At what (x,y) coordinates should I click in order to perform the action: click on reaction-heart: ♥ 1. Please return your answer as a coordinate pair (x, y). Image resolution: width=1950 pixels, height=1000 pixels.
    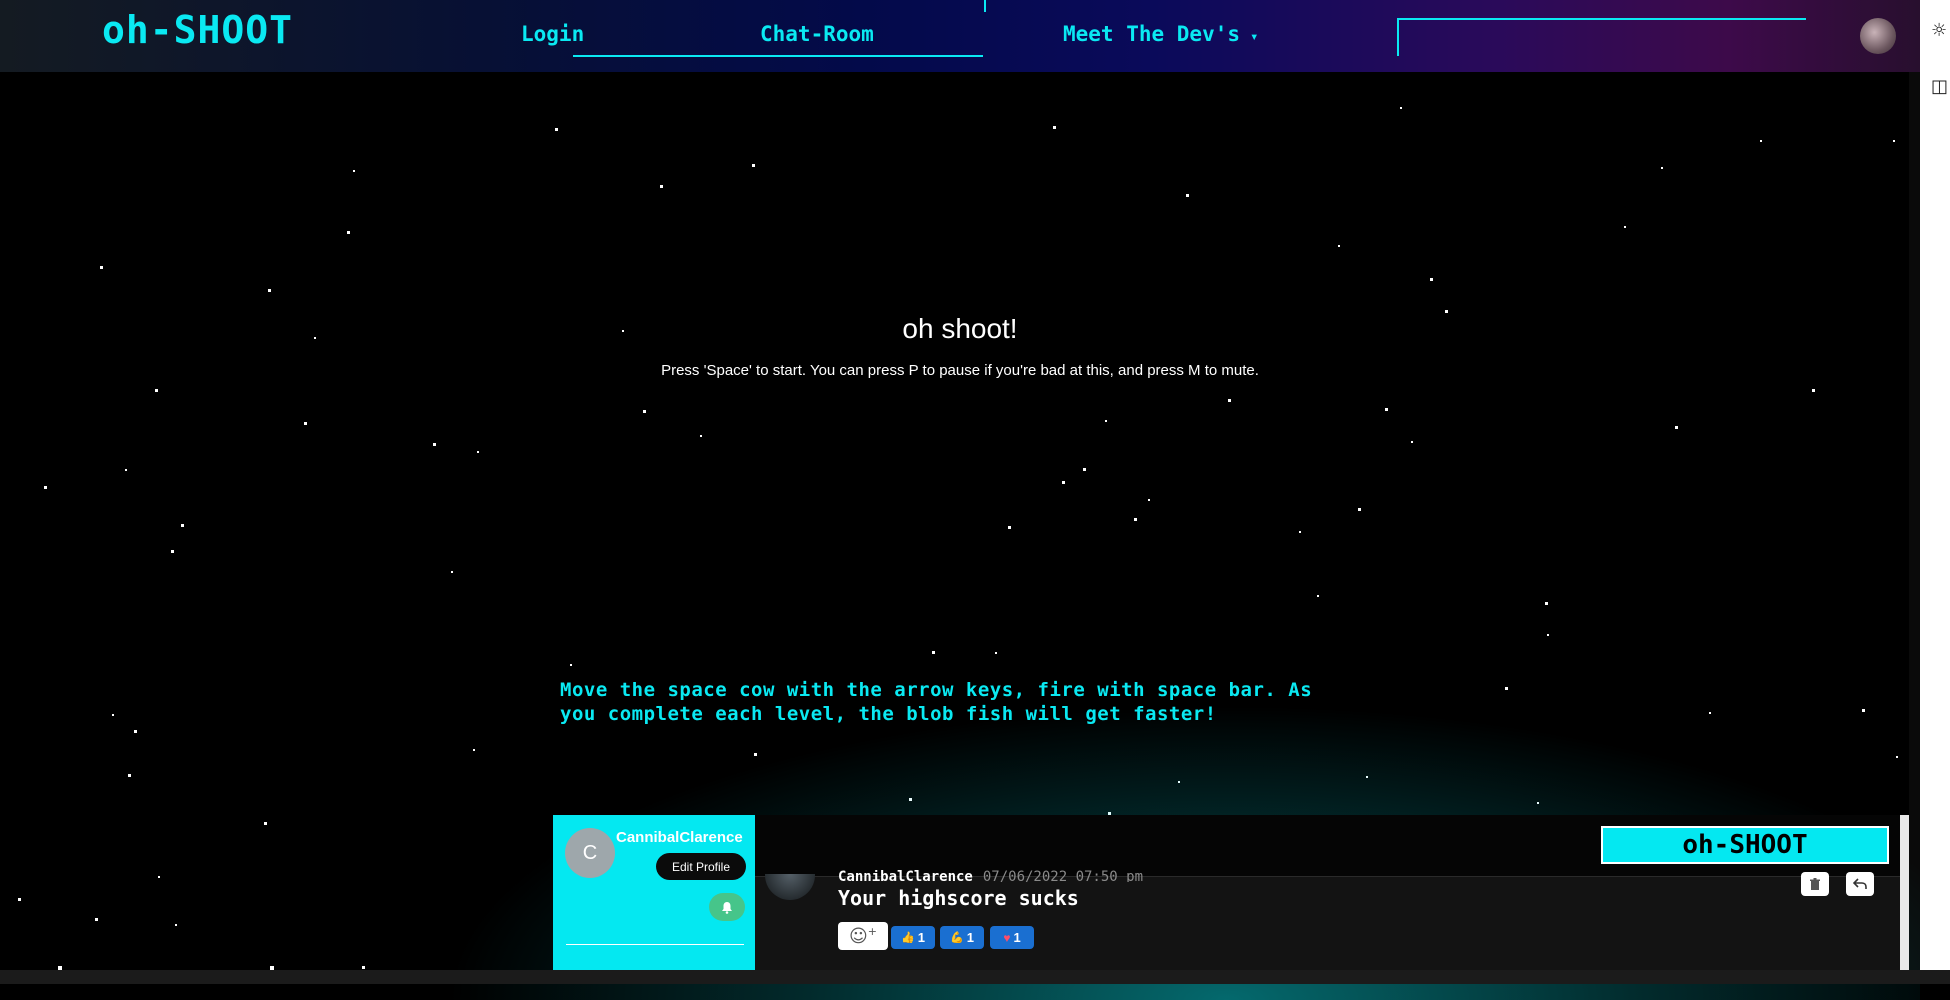
    Looking at the image, I should click on (1012, 937).